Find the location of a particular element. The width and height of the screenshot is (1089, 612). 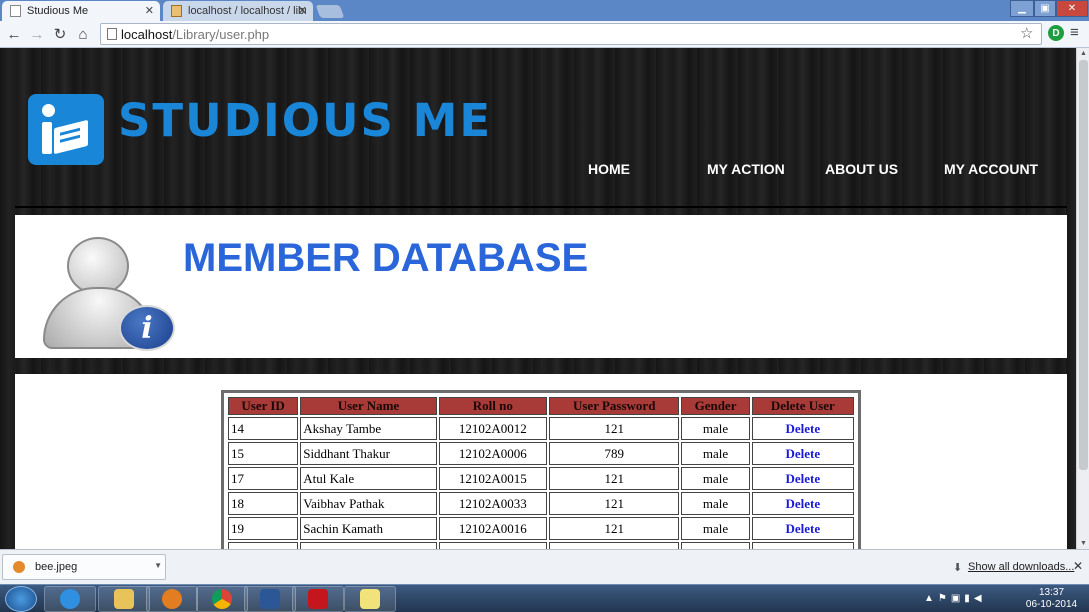

taskbar-media-player is located at coordinates (172, 599).